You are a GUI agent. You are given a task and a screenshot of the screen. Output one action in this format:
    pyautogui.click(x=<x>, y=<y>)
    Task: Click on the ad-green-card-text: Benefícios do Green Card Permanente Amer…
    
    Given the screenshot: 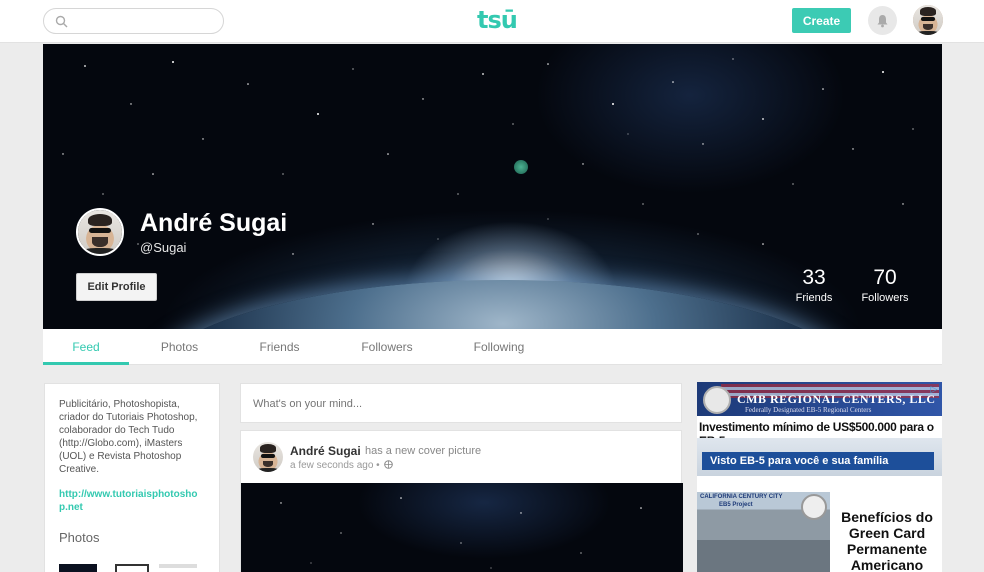 What is the action you would take?
    pyautogui.click(x=887, y=540)
    